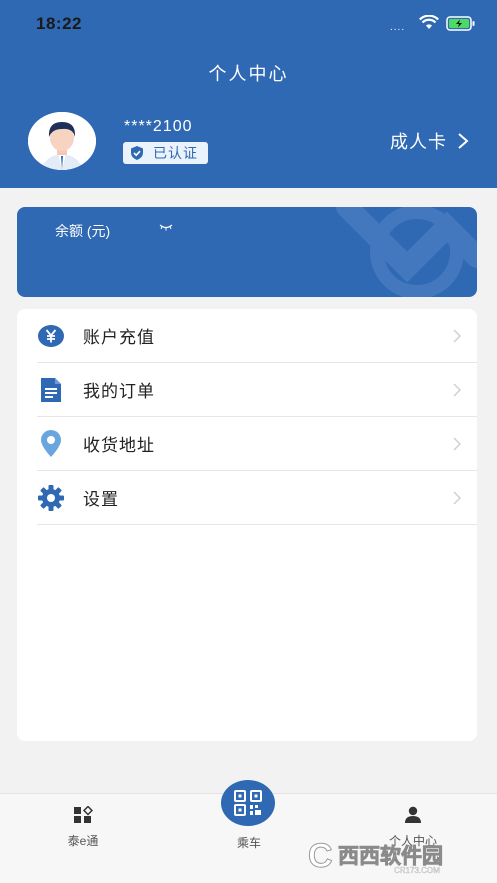 The image size is (497, 883). Describe the element at coordinates (83, 231) in the screenshot. I see `balance-label: 余额 (元)` at that location.